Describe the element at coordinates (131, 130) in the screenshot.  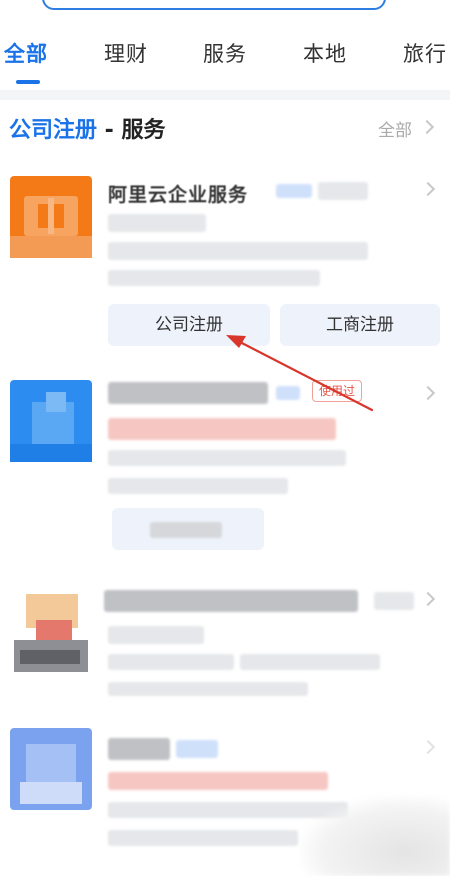
I see `section-title-category: - 服务` at that location.